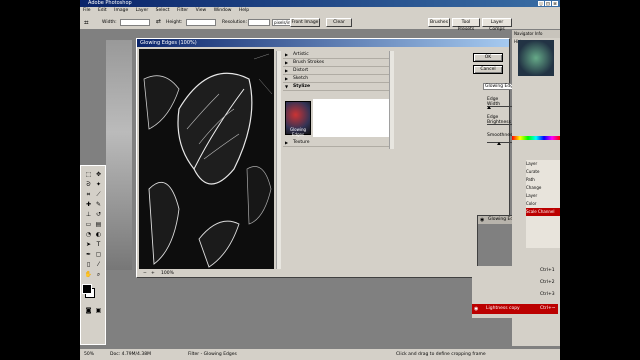  Describe the element at coordinates (88, 214) in the screenshot. I see `stamp-tool-icon: ⊥` at that location.